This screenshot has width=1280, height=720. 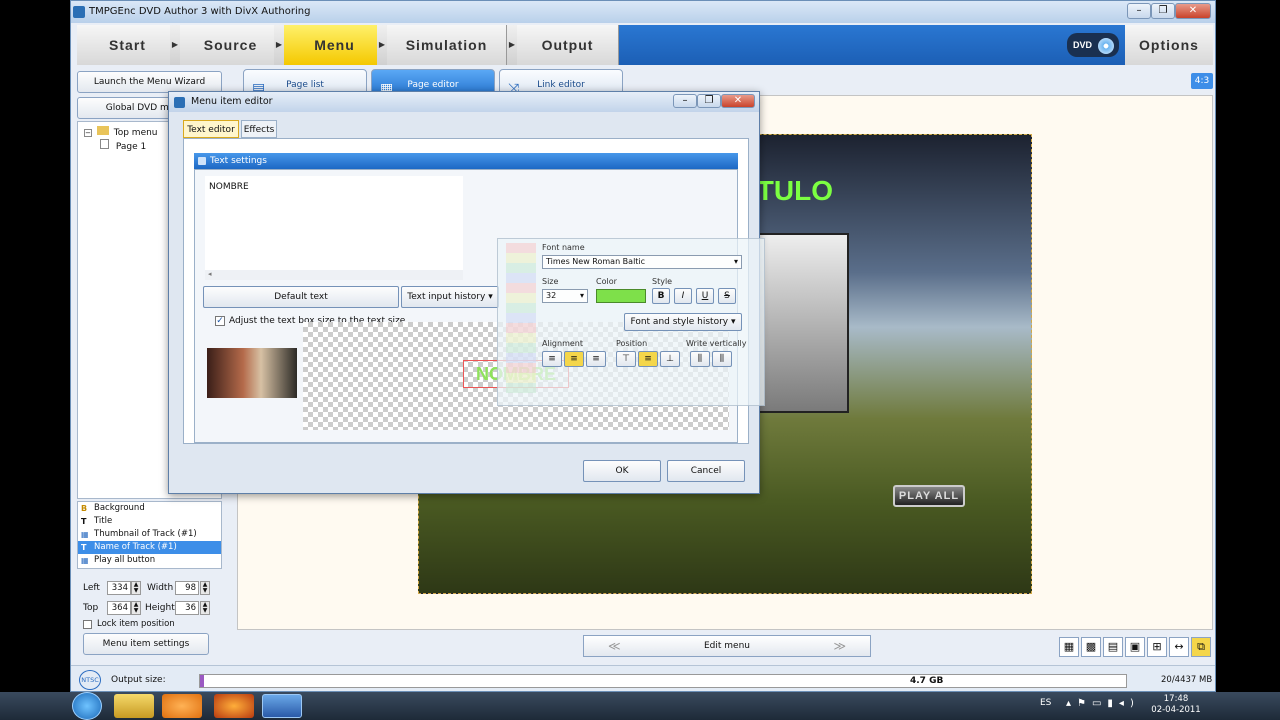 I want to click on dialog-minimize-button: –, so click(x=685, y=101).